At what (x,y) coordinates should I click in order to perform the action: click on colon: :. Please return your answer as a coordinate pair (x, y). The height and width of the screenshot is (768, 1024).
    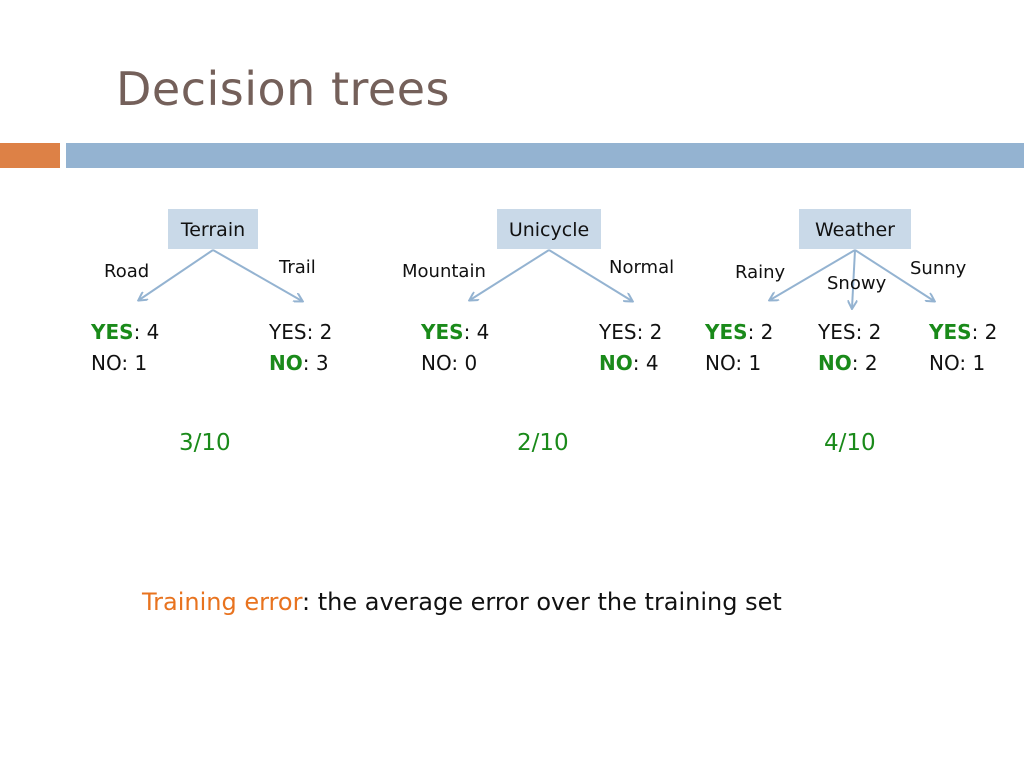
    Looking at the image, I should click on (306, 602).